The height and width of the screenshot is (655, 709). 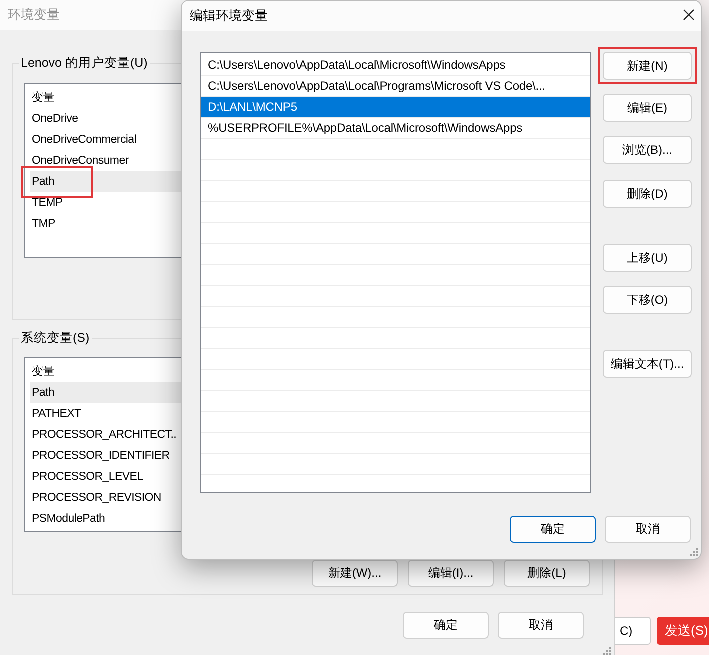 I want to click on variable-name: PATHEXT, so click(x=57, y=414).